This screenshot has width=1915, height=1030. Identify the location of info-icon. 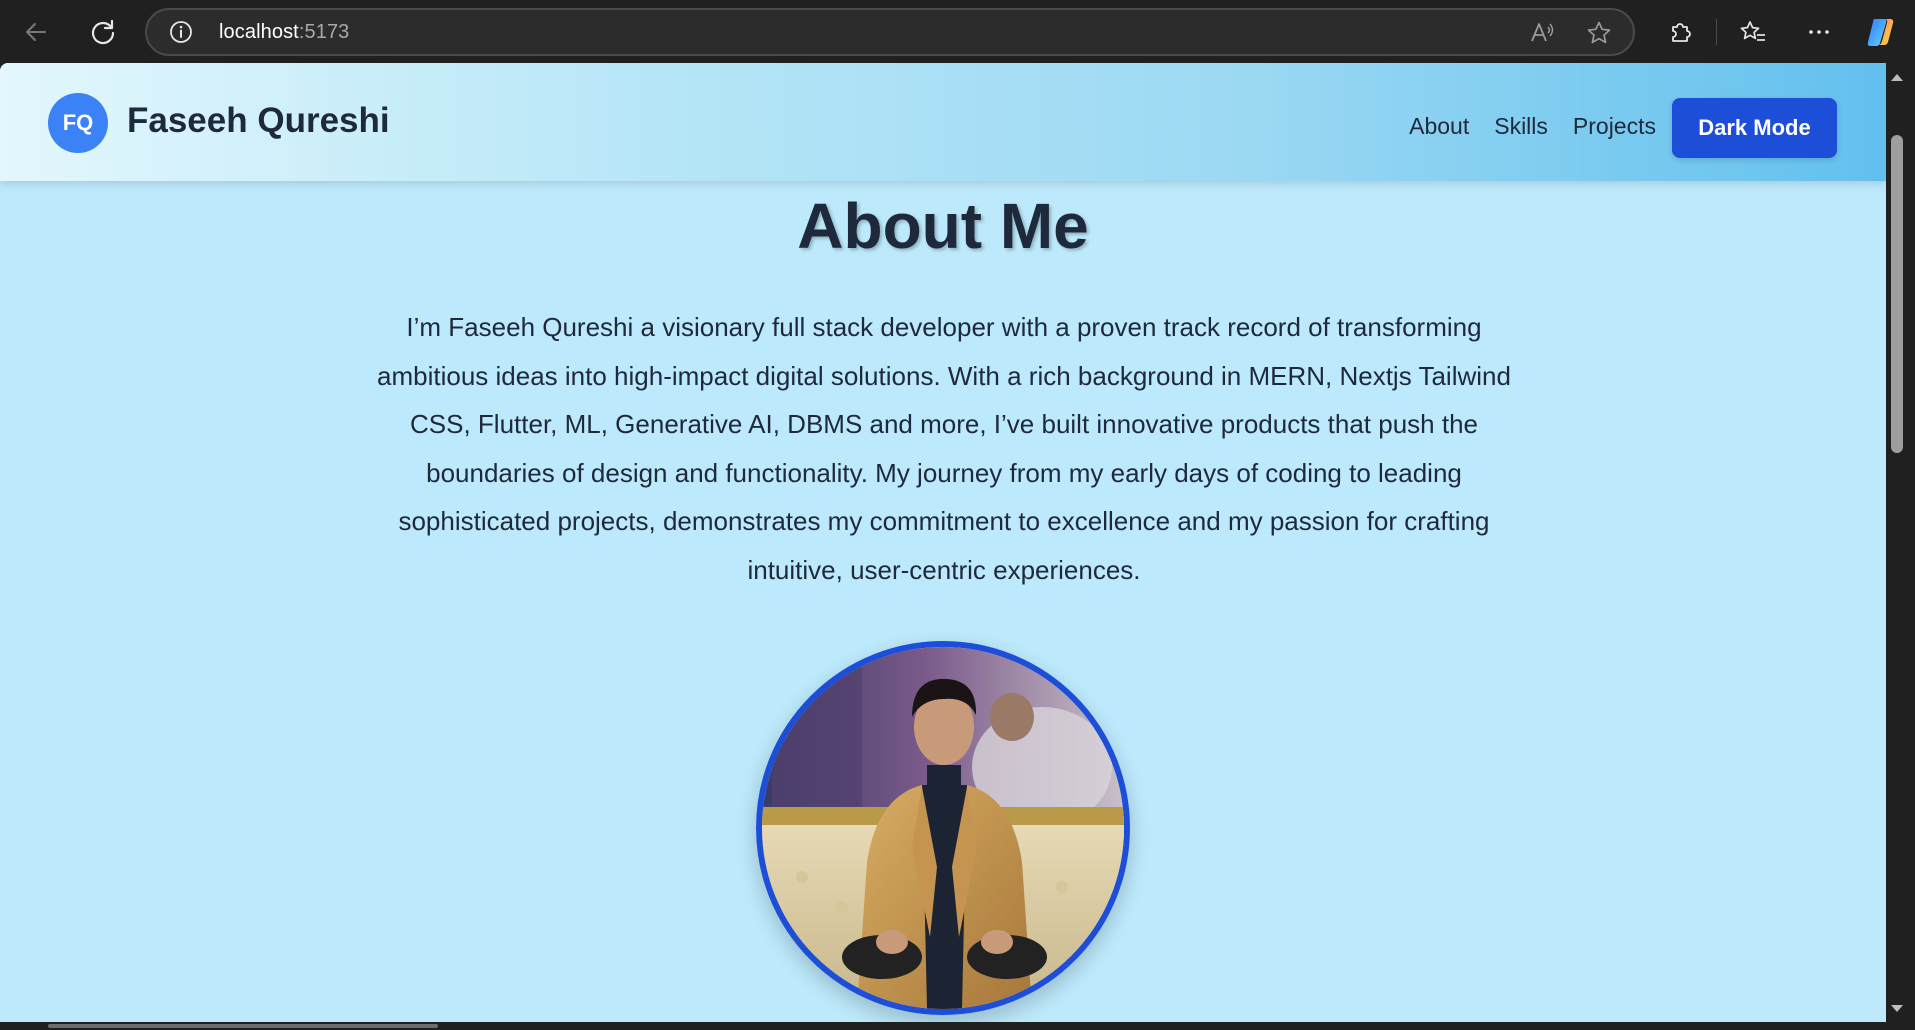
(181, 32).